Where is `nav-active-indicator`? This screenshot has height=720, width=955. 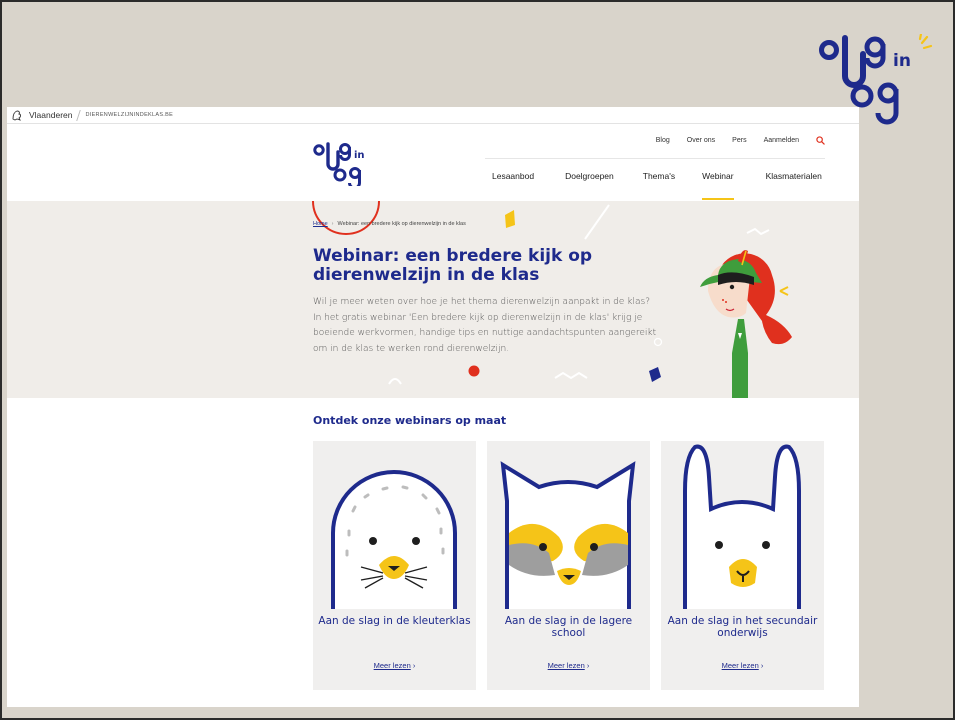 nav-active-indicator is located at coordinates (718, 199).